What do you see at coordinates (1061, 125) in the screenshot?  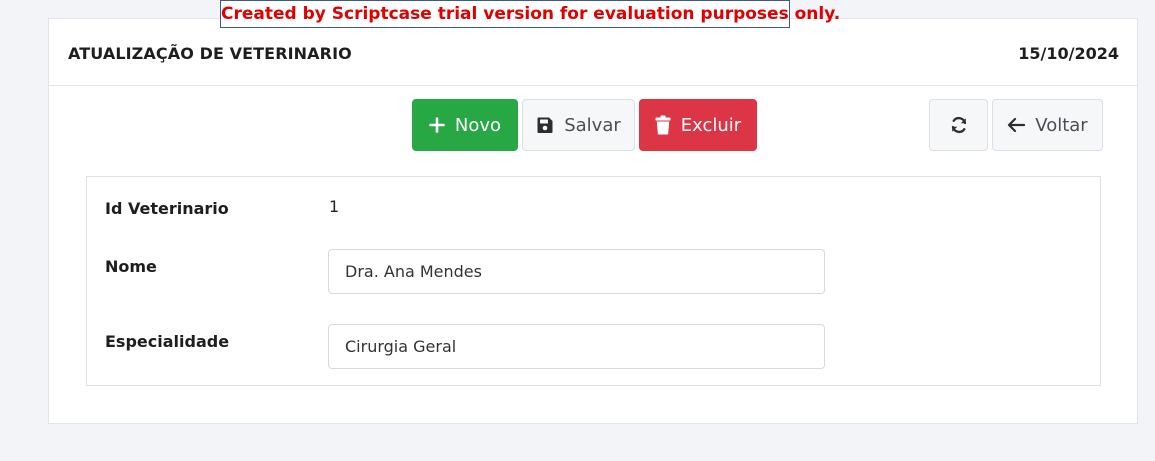 I see `back-button-label: Voltar` at bounding box center [1061, 125].